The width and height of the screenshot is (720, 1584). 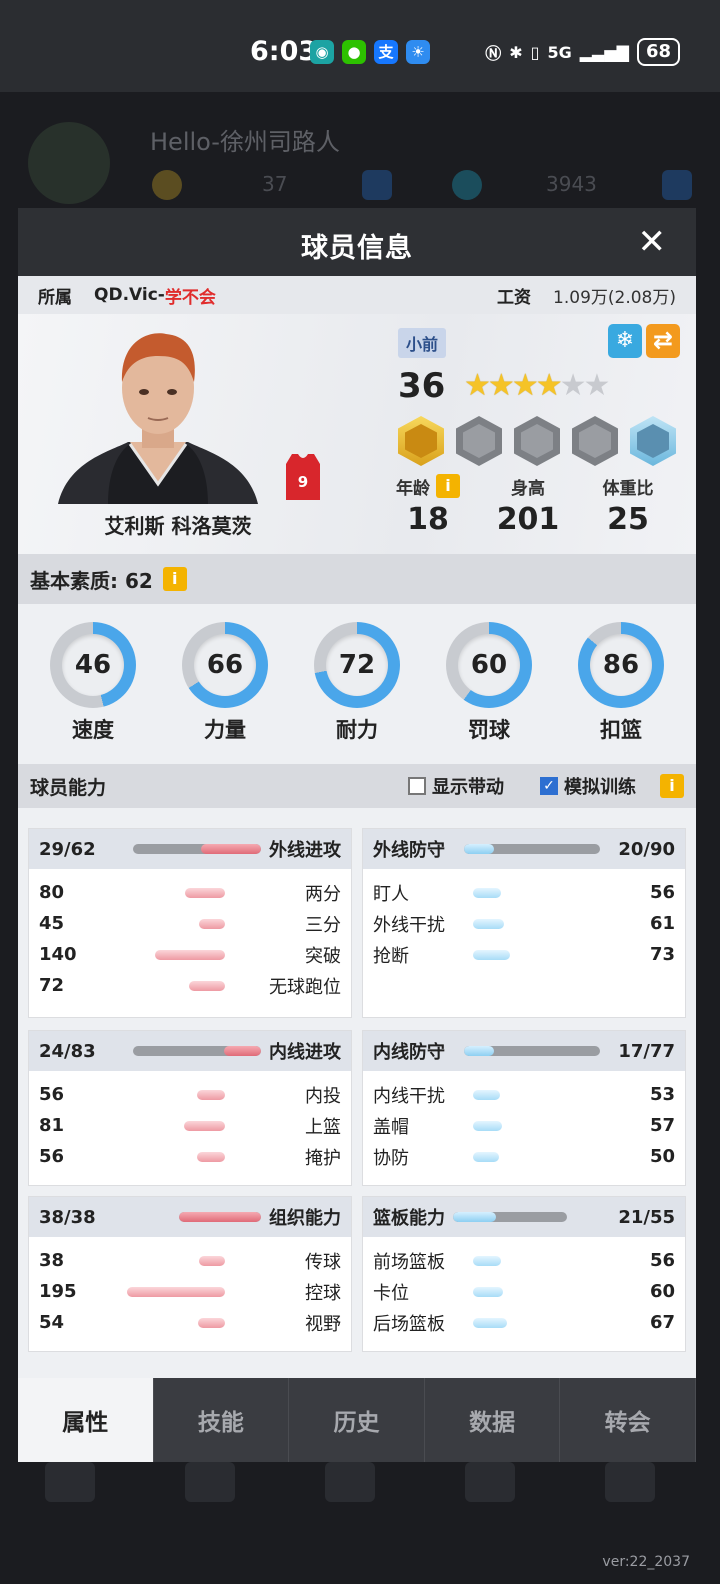 What do you see at coordinates (190, 985) in the screenshot?
I see `ability-row: 72 无球跑位` at bounding box center [190, 985].